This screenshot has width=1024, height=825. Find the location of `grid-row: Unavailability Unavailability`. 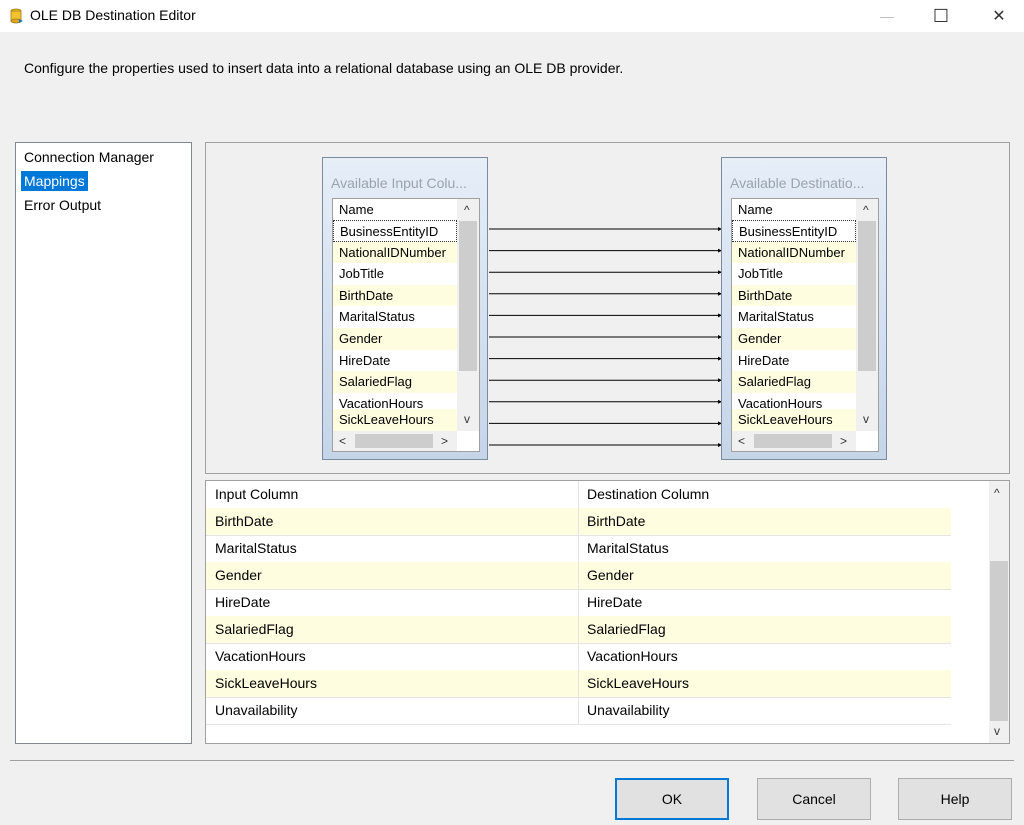

grid-row: Unavailability Unavailability is located at coordinates (578, 711).